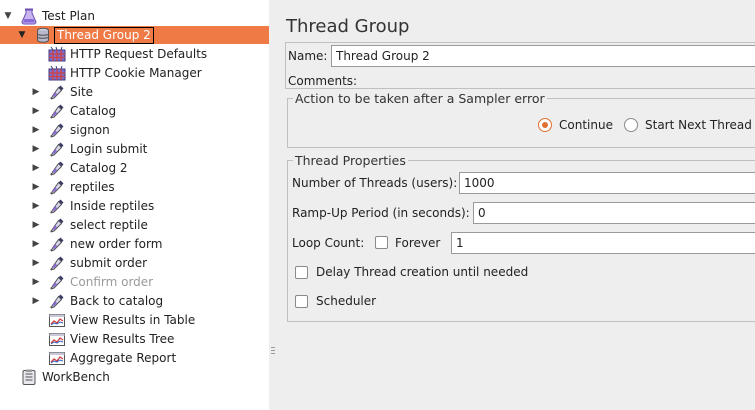 The width and height of the screenshot is (755, 410). I want to click on threads-label: Number of Threads (users):, so click(375, 183).